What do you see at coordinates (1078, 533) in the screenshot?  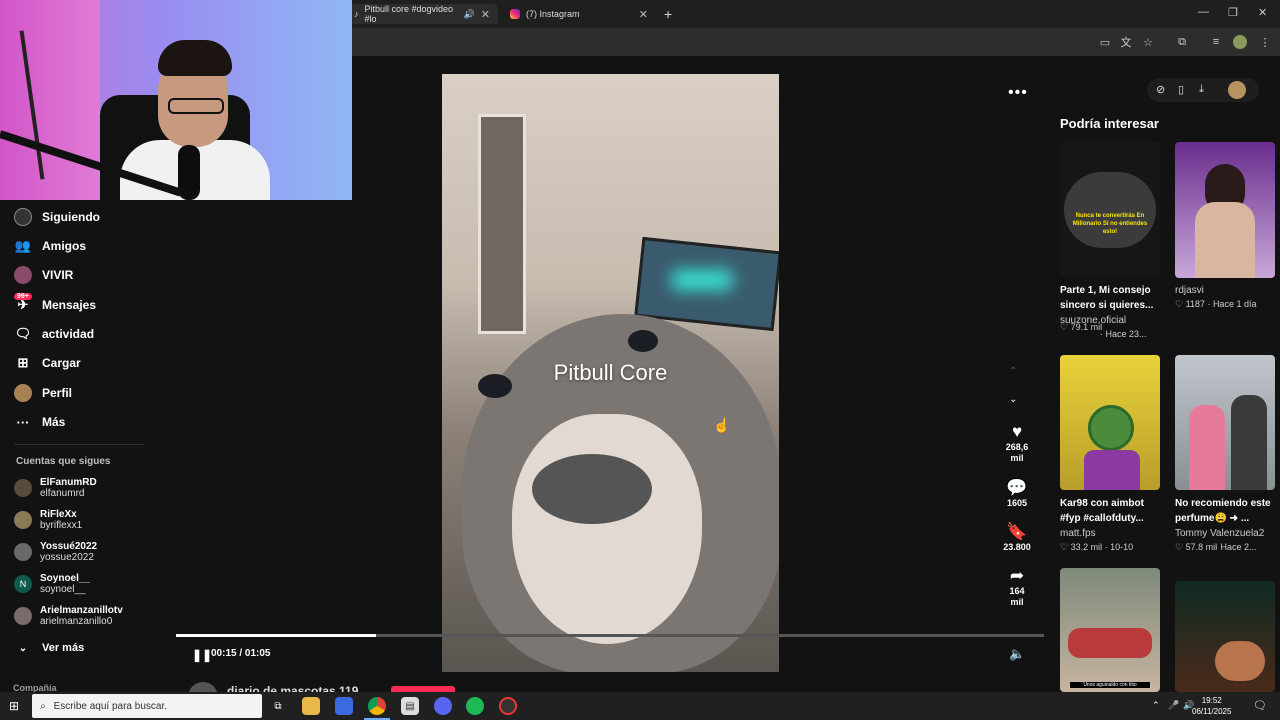 I see `suggested-video-author: matt.fps` at bounding box center [1078, 533].